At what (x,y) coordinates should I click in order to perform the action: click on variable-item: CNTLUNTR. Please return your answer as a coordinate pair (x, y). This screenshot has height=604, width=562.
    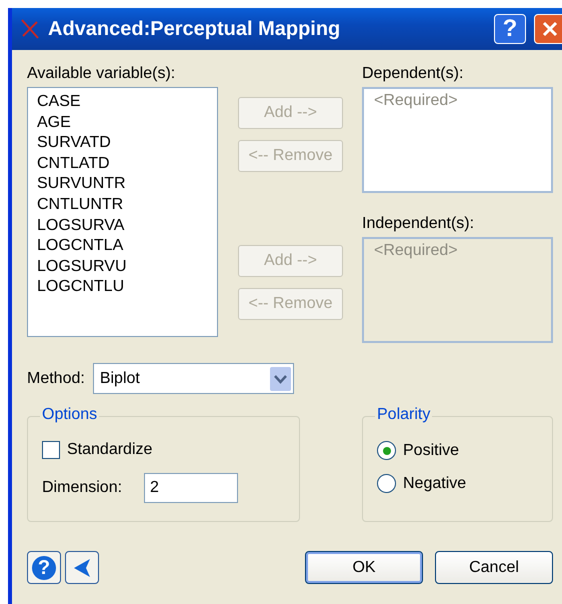
    Looking at the image, I should click on (122, 205).